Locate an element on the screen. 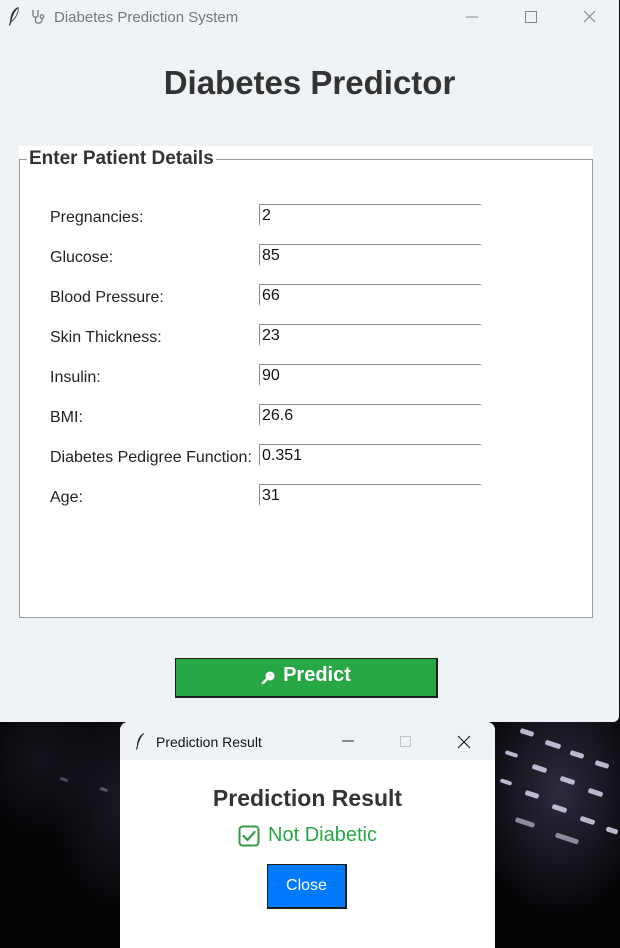  field-row-pedigree: Diabetes Pedigree Function: is located at coordinates (306, 457).